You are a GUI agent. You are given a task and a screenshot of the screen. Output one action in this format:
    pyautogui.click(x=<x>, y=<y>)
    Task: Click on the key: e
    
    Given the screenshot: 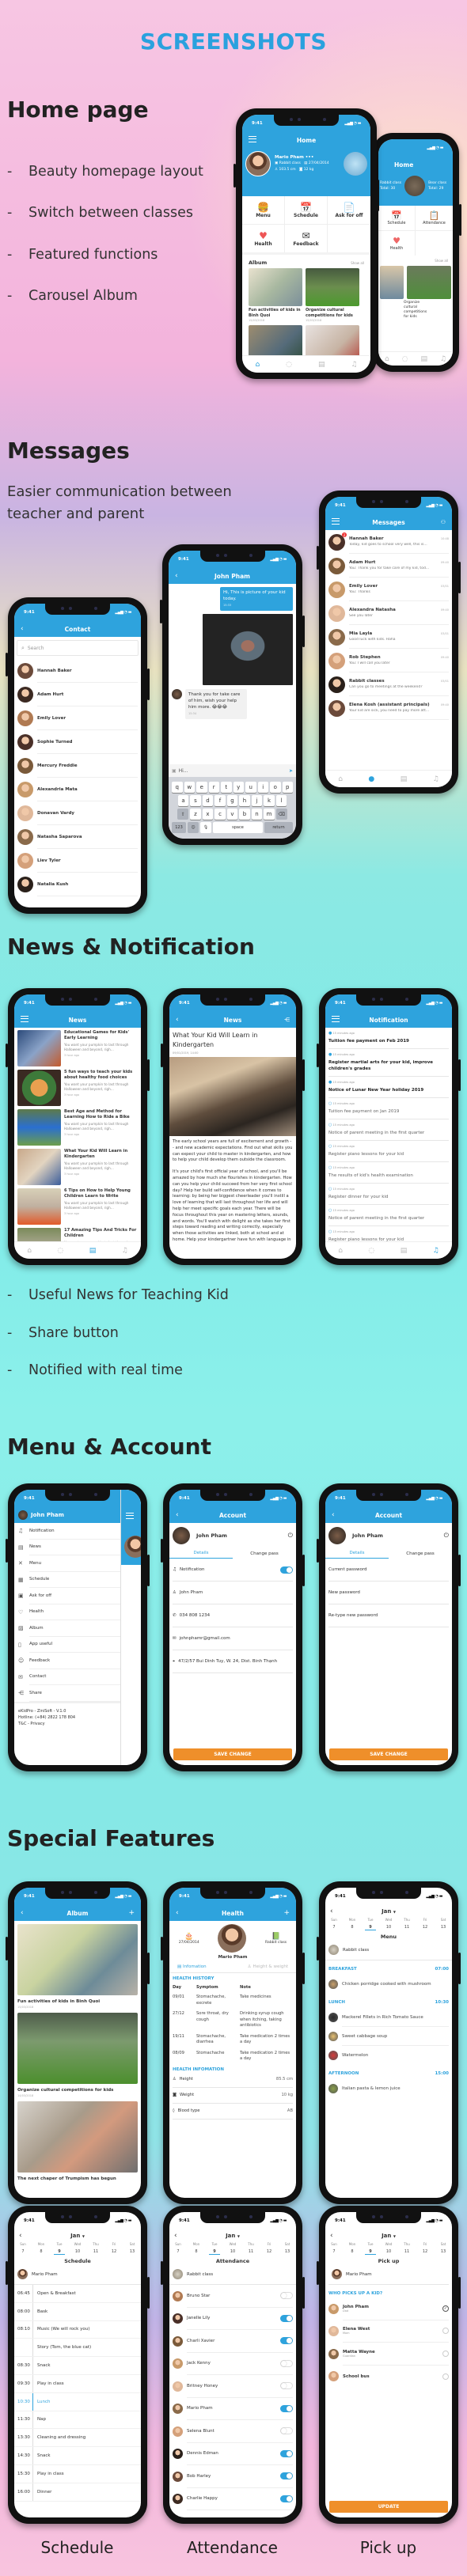 What is the action you would take?
    pyautogui.click(x=201, y=787)
    